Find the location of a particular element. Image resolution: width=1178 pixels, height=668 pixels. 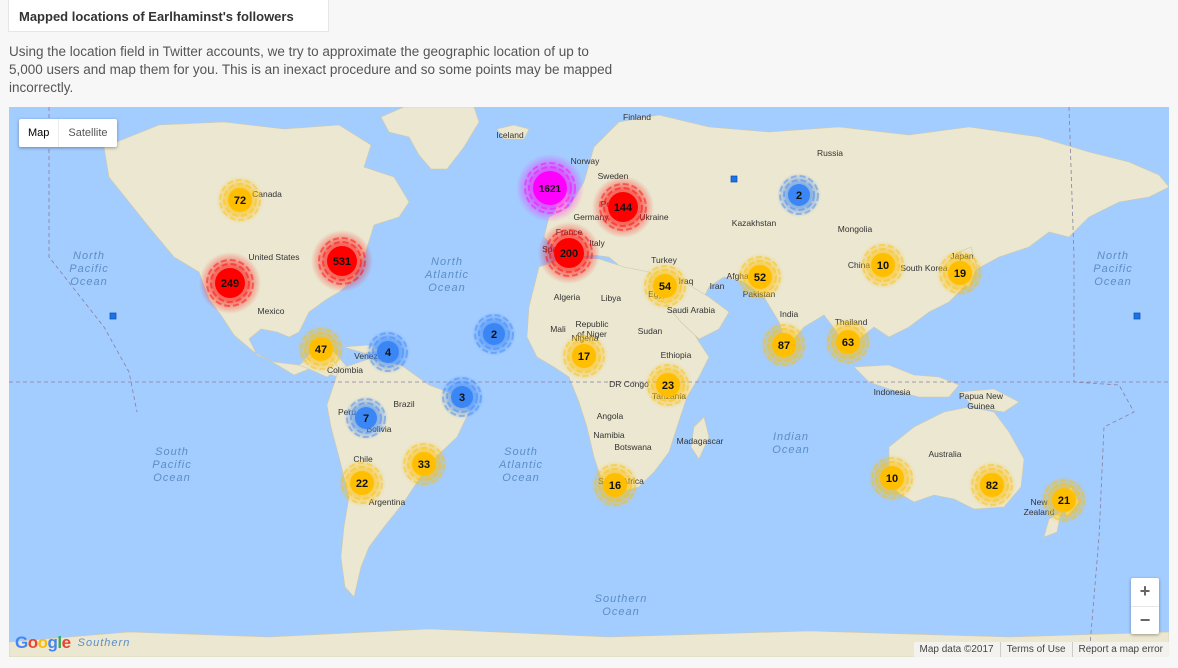

cluster-marker: 4 is located at coordinates (388, 352).